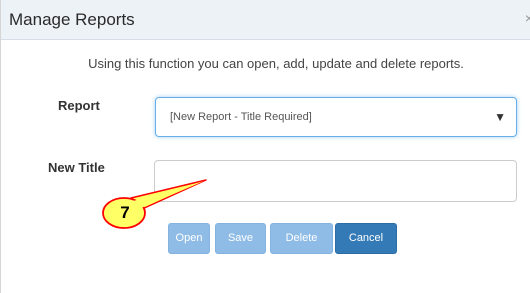 Image resolution: width=530 pixels, height=293 pixels. Describe the element at coordinates (500, 117) in the screenshot. I see `chevron-down-icon: ▼` at that location.